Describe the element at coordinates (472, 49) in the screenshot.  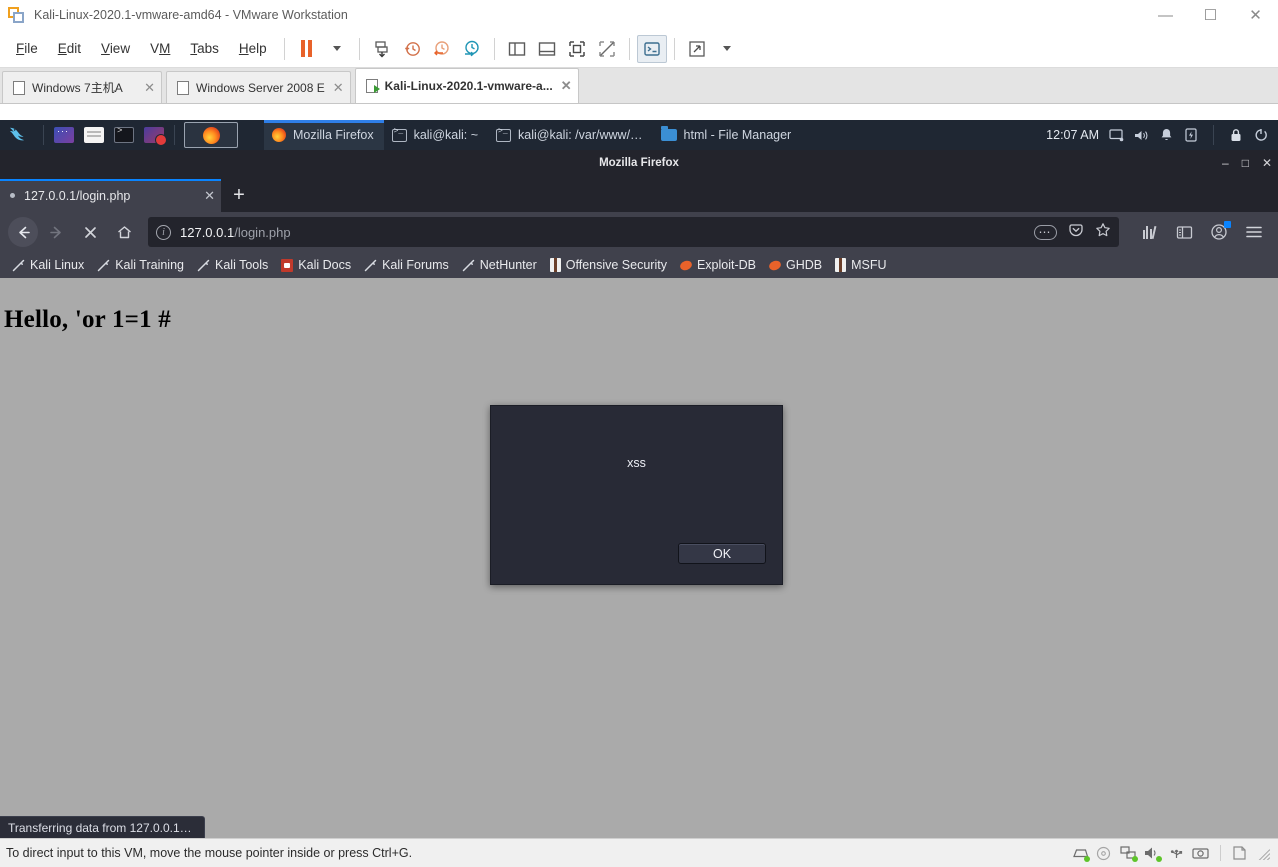
I see `snapshot-manager-button` at that location.